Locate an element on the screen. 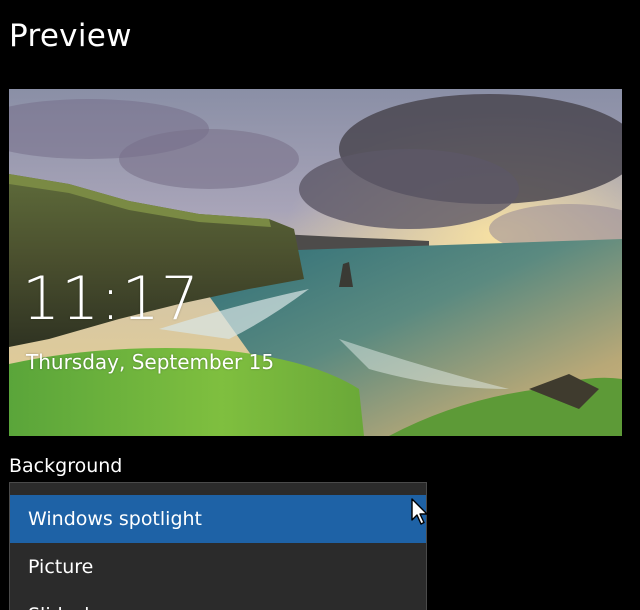 This screenshot has height=610, width=640. lock-screen-date: Thursday, September 15 is located at coordinates (150, 362).